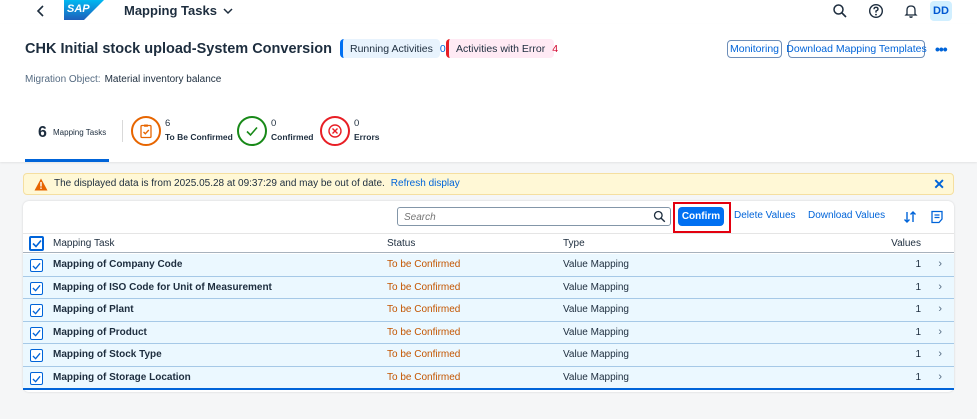  I want to click on error-icon, so click(335, 131).